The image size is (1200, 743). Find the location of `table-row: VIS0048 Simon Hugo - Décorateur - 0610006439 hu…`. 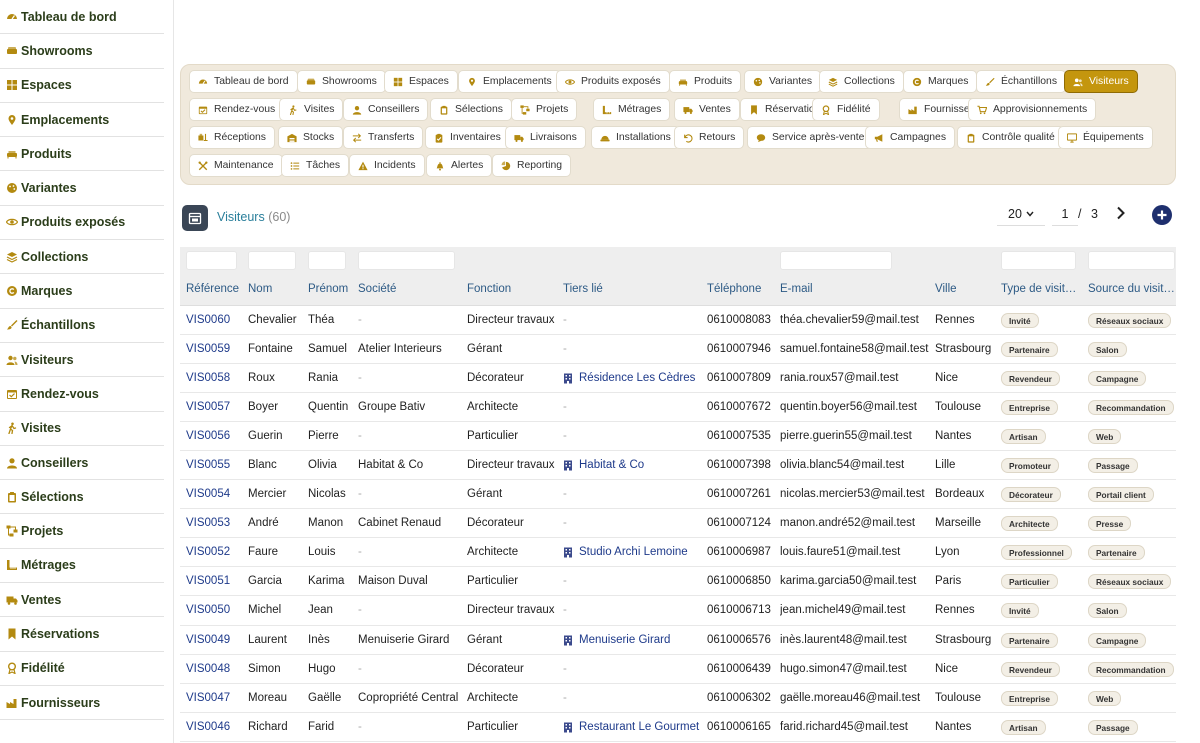

table-row: VIS0048 Simon Hugo - Décorateur - 0610006439 hu… is located at coordinates (678, 669).